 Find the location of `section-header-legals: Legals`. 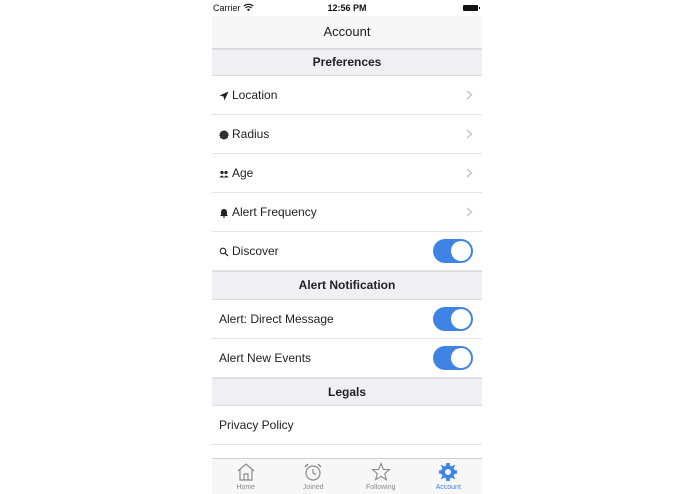

section-header-legals: Legals is located at coordinates (347, 392).